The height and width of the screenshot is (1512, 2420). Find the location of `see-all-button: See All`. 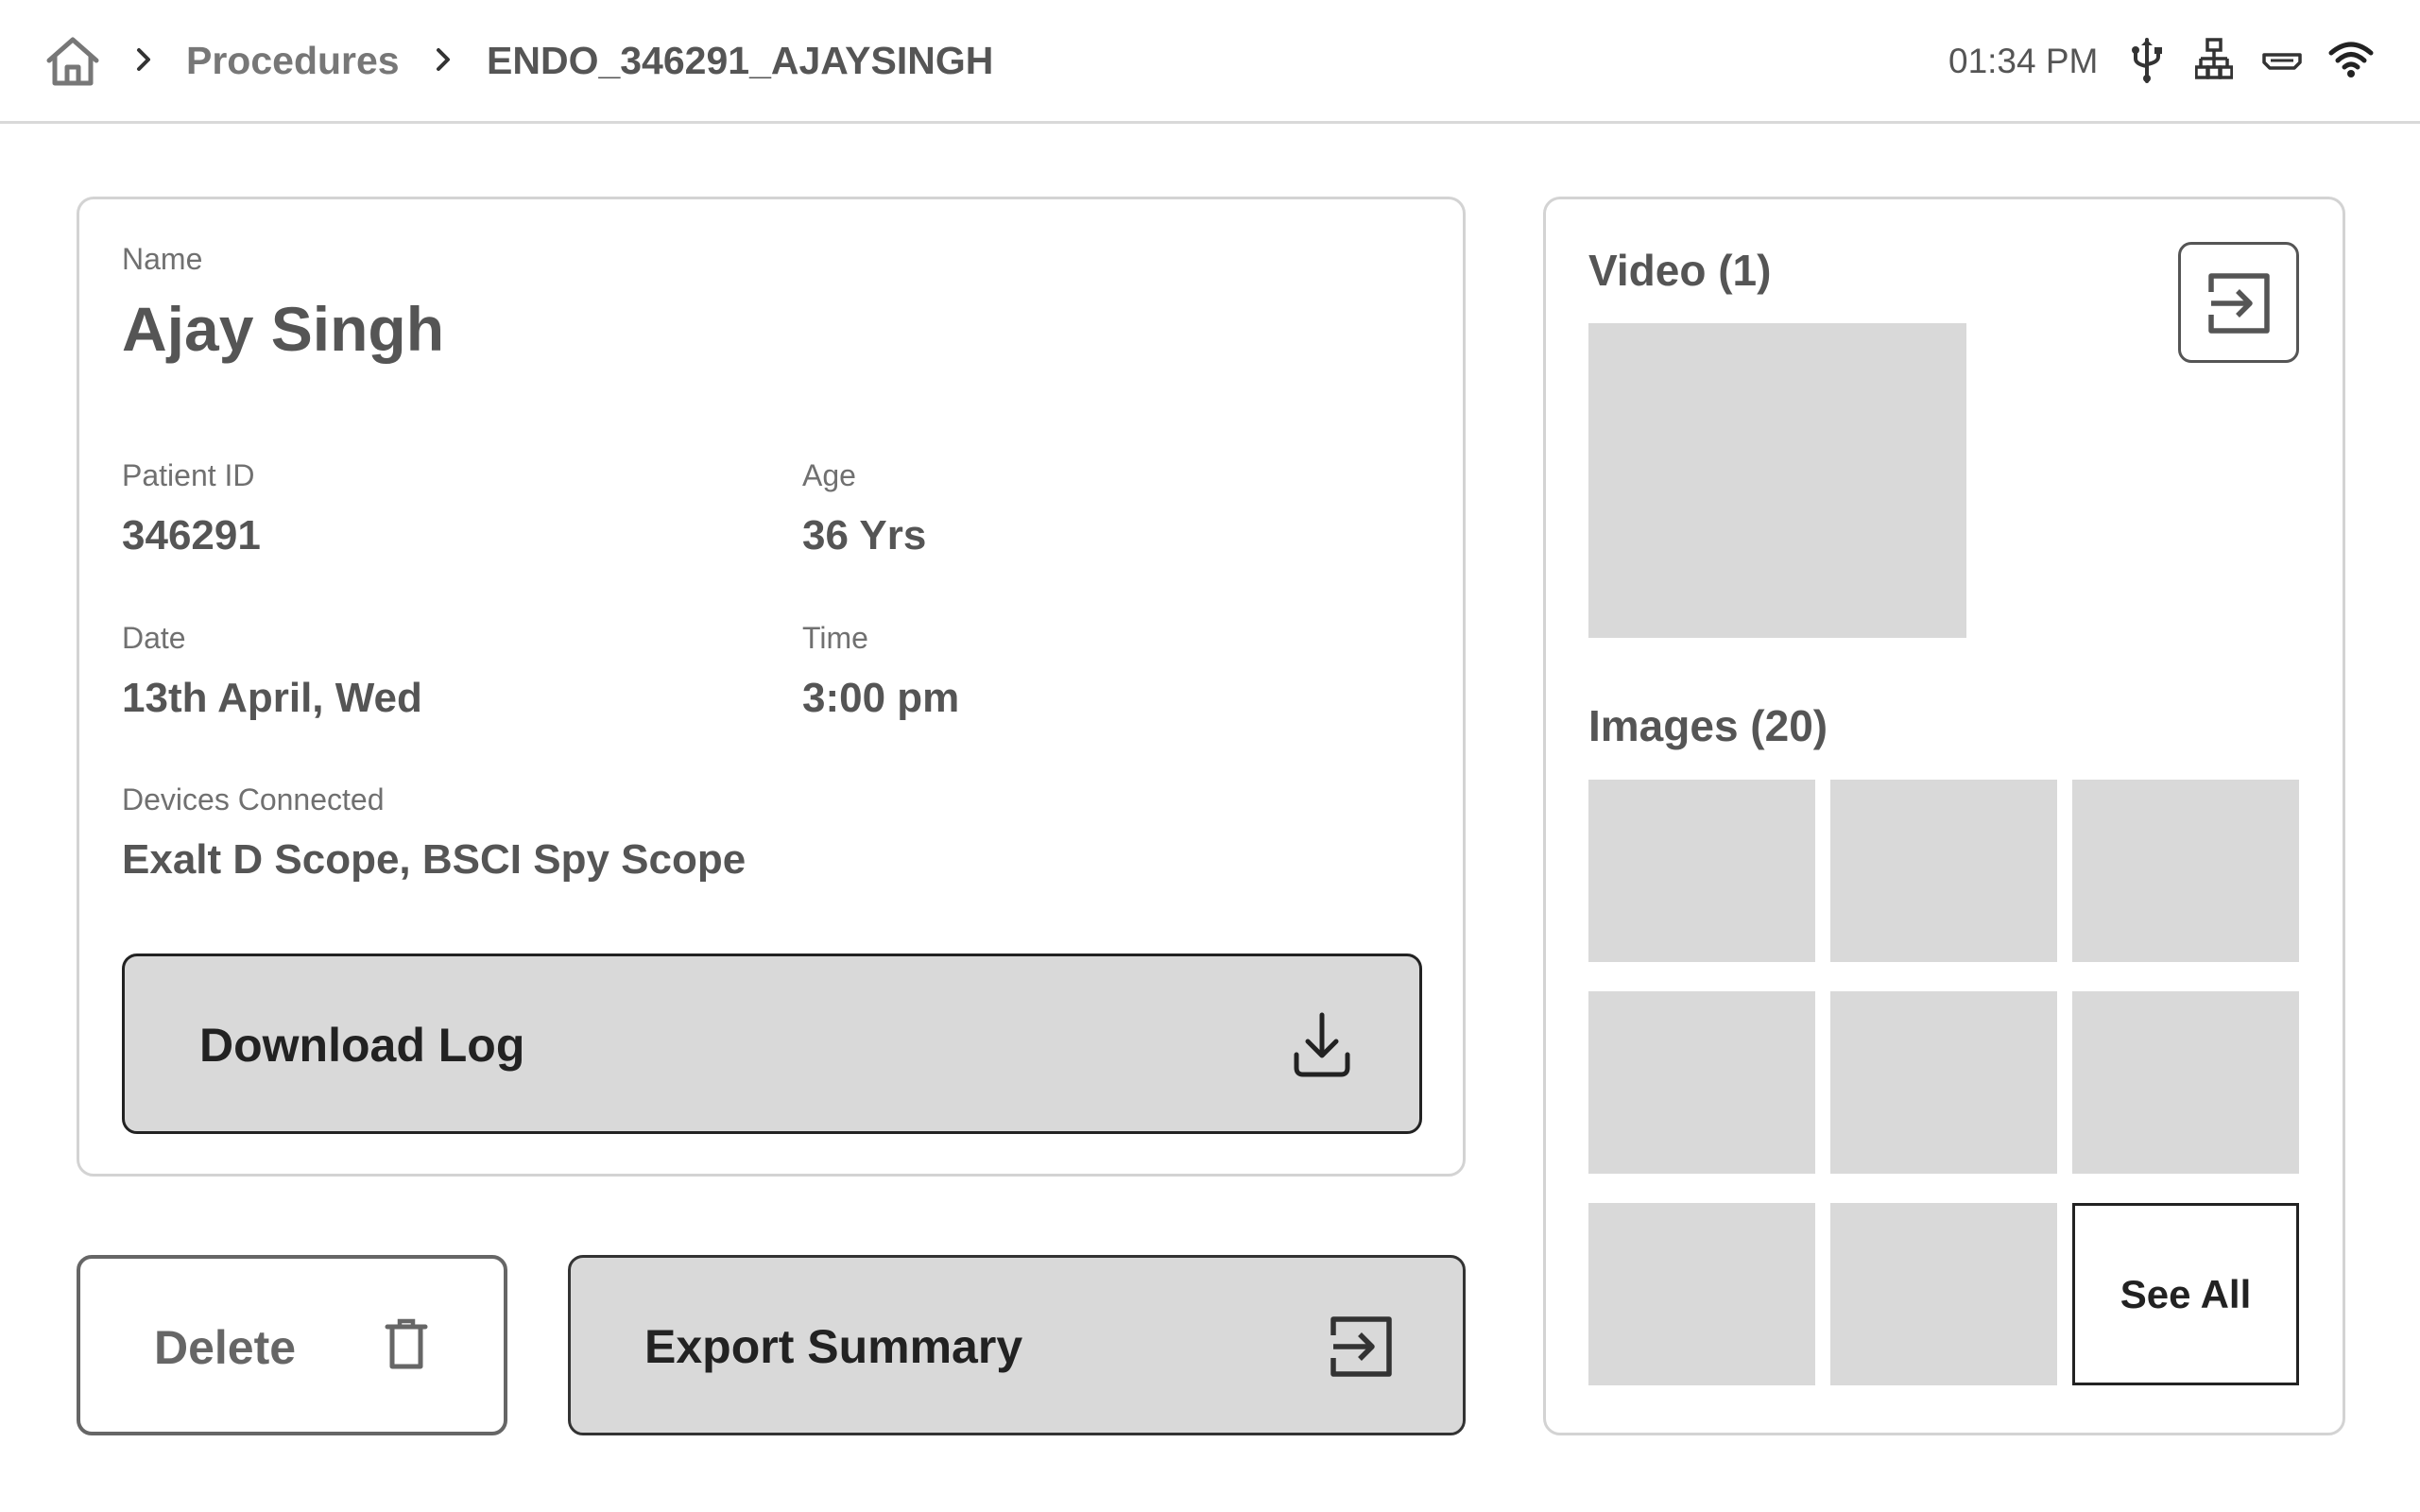

see-all-button: See All is located at coordinates (2185, 1294).